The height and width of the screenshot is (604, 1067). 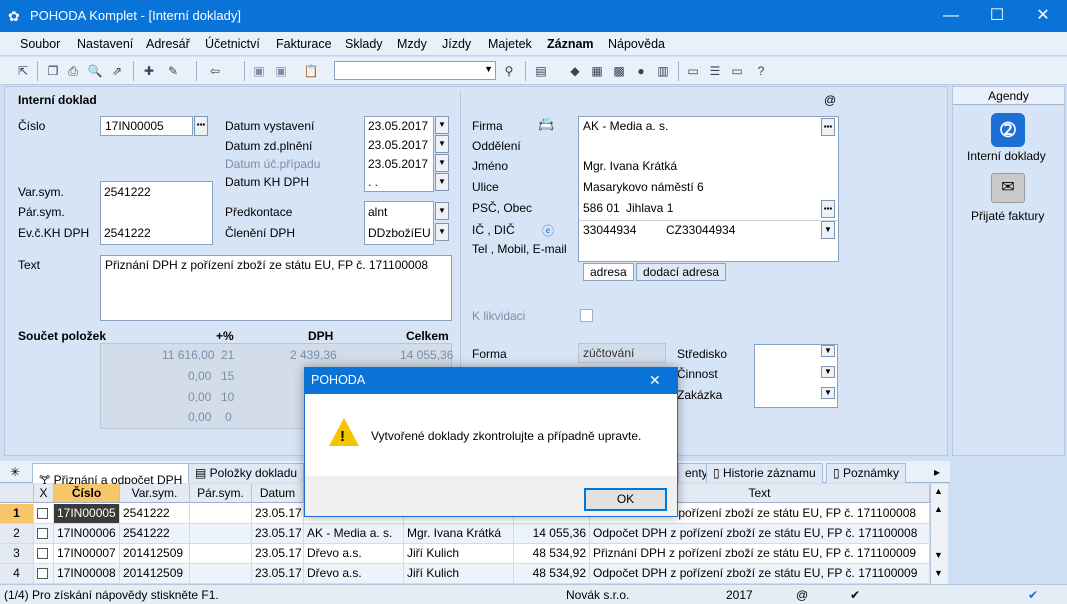 I want to click on firma-input: AK - Media a. s., so click(x=625, y=126).